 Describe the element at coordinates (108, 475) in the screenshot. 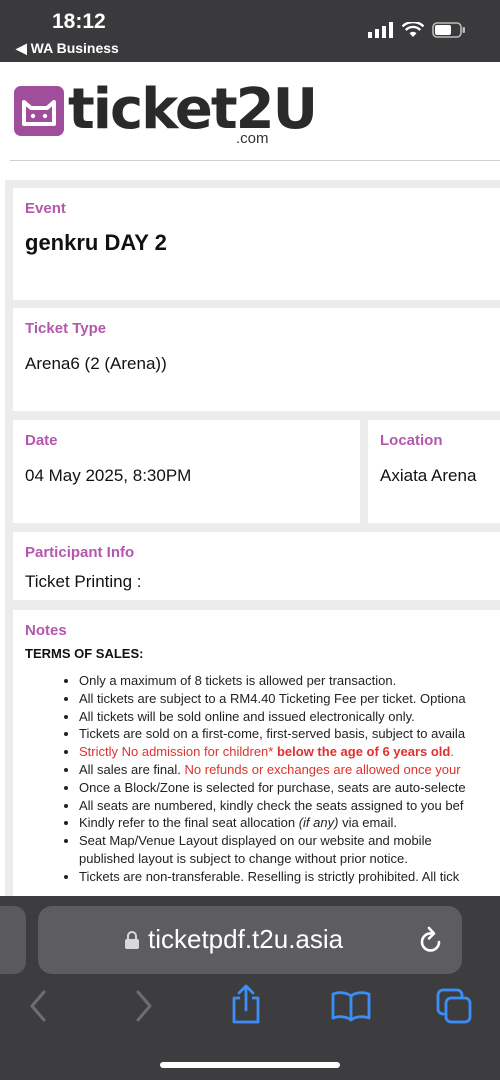

I see `date-value: 04 May 2025, 8:30PM` at that location.